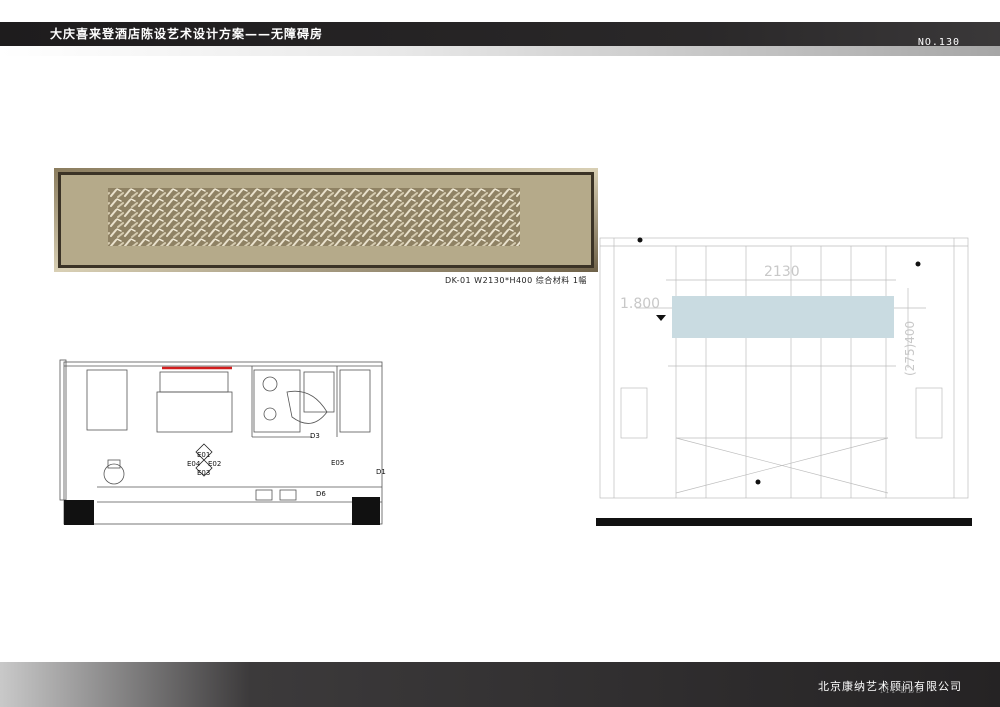 This screenshot has width=1000, height=707. What do you see at coordinates (321, 494) in the screenshot?
I see `door-label-d6: D6` at bounding box center [321, 494].